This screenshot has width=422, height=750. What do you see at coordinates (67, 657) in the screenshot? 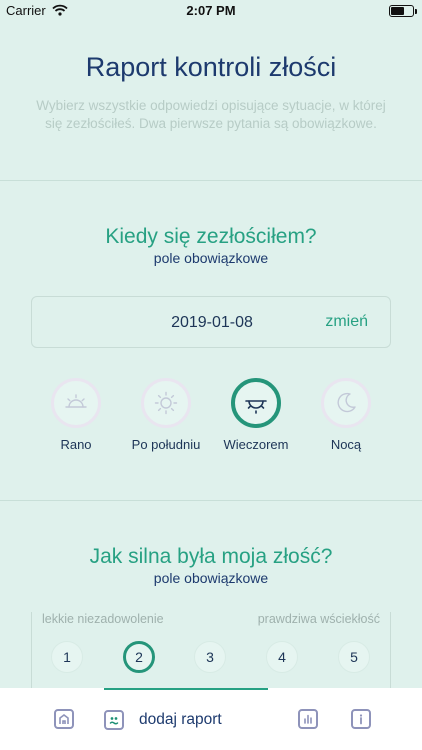
I see `strength-option-1: 1` at bounding box center [67, 657].